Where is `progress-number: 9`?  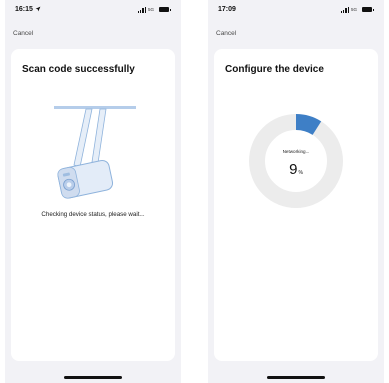 progress-number: 9 is located at coordinates (293, 169).